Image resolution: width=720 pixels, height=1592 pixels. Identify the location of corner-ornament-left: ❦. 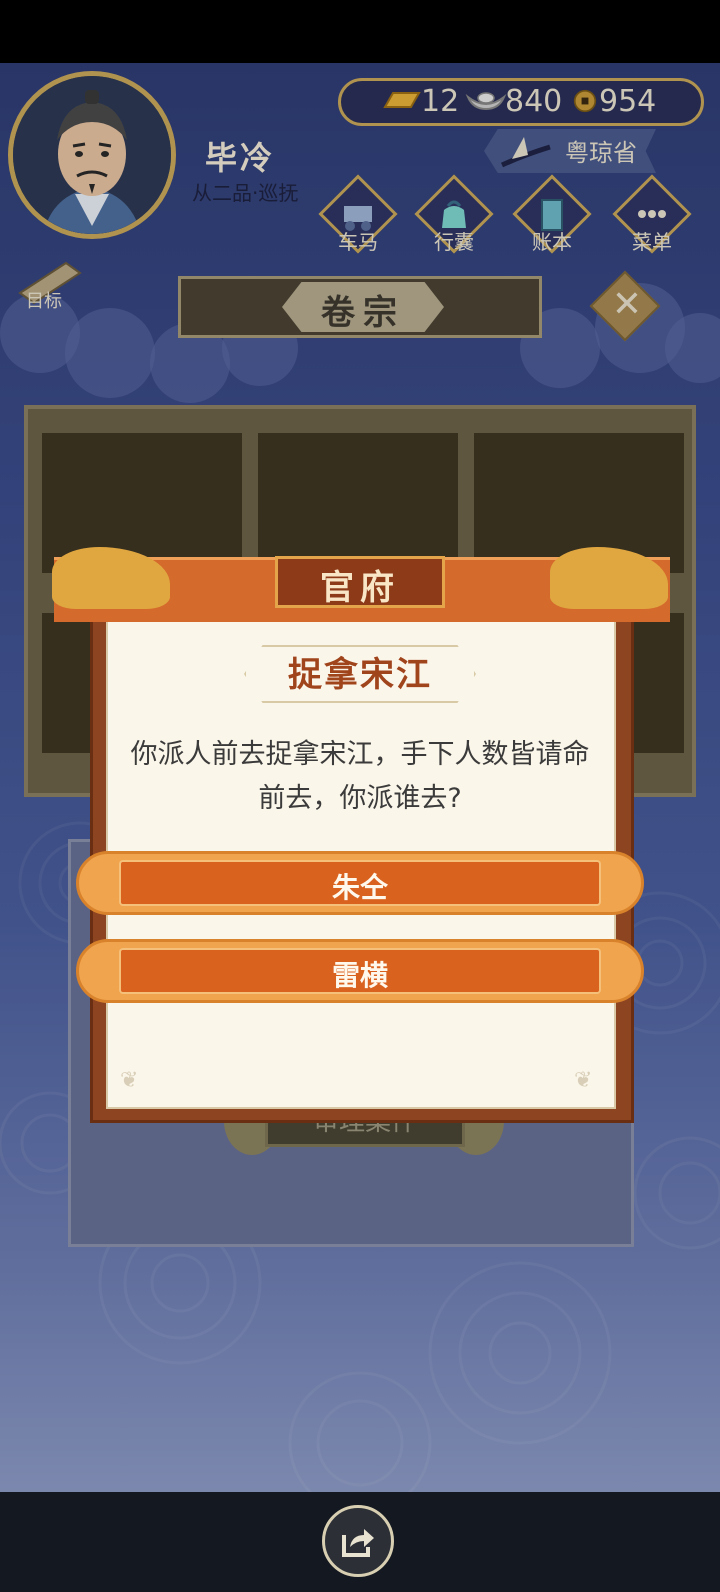
(129, 1080).